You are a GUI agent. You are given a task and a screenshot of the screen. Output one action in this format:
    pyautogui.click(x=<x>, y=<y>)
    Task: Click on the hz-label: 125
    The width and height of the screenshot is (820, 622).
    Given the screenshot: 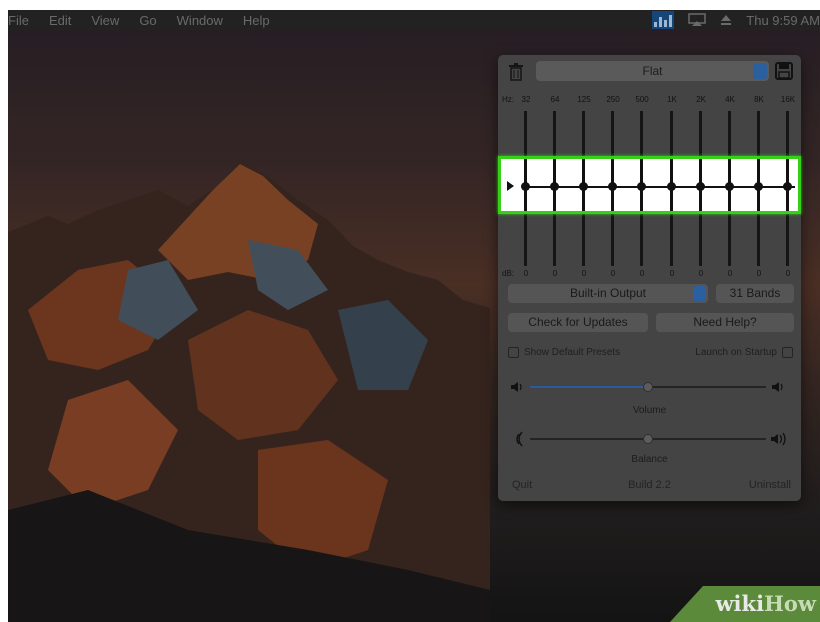 What is the action you would take?
    pyautogui.click(x=584, y=99)
    